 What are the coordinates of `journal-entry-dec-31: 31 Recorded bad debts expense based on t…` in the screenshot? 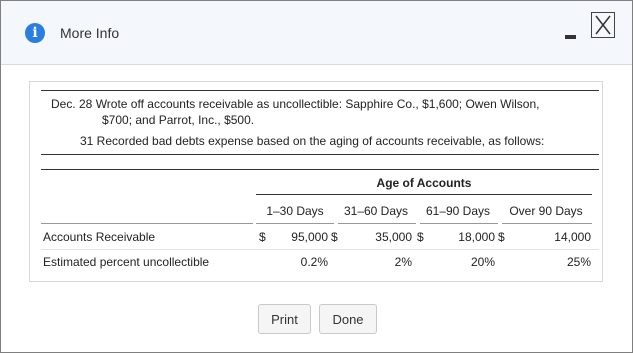 It's located at (312, 141).